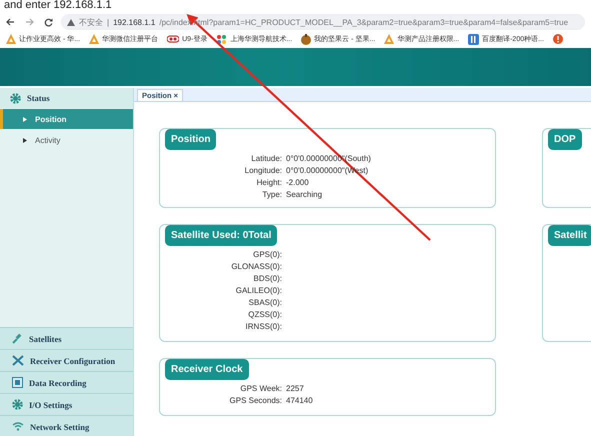 The image size is (591, 436). Describe the element at coordinates (66, 338) in the screenshot. I see `menu-item: Satellites` at that location.